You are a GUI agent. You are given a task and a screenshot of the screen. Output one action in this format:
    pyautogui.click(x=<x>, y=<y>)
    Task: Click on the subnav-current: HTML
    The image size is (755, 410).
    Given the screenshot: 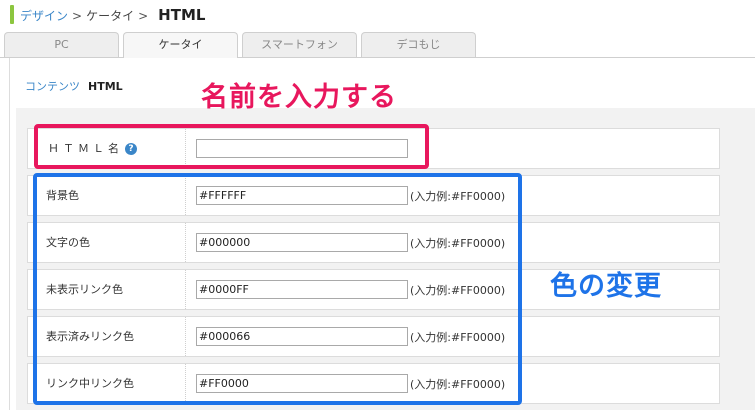 What is the action you would take?
    pyautogui.click(x=105, y=86)
    